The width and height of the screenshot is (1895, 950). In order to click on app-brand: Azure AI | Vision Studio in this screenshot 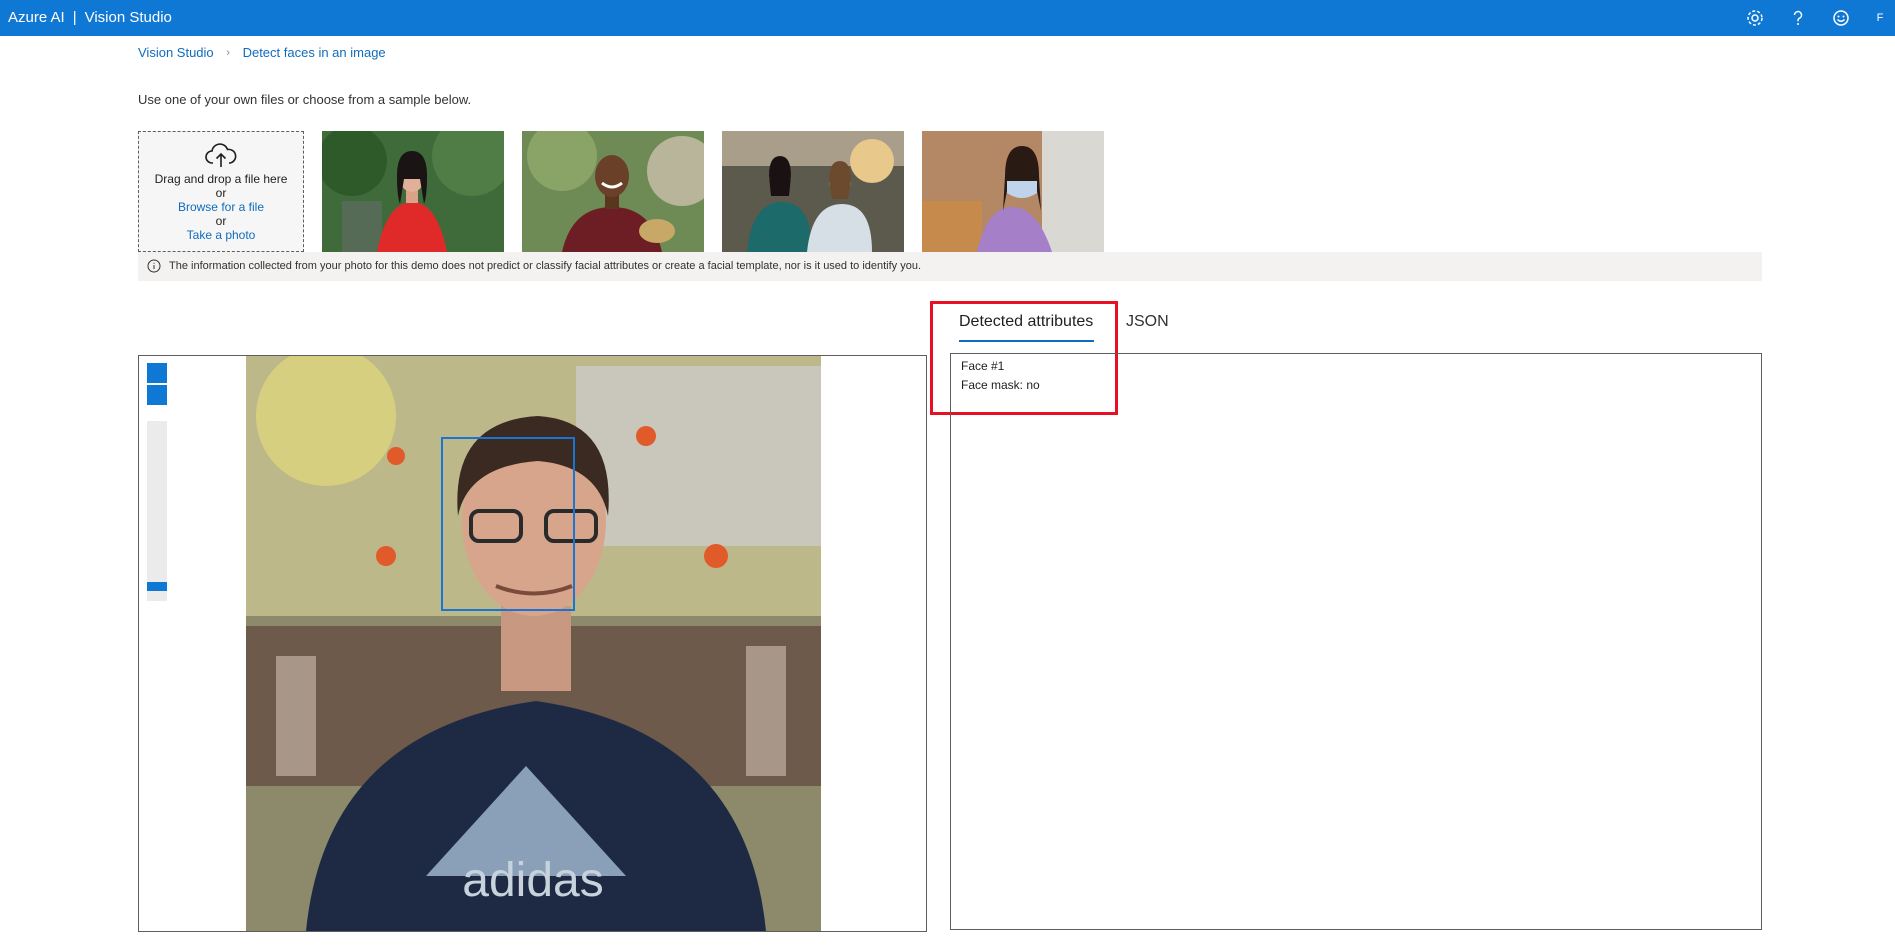, I will do `click(90, 18)`.